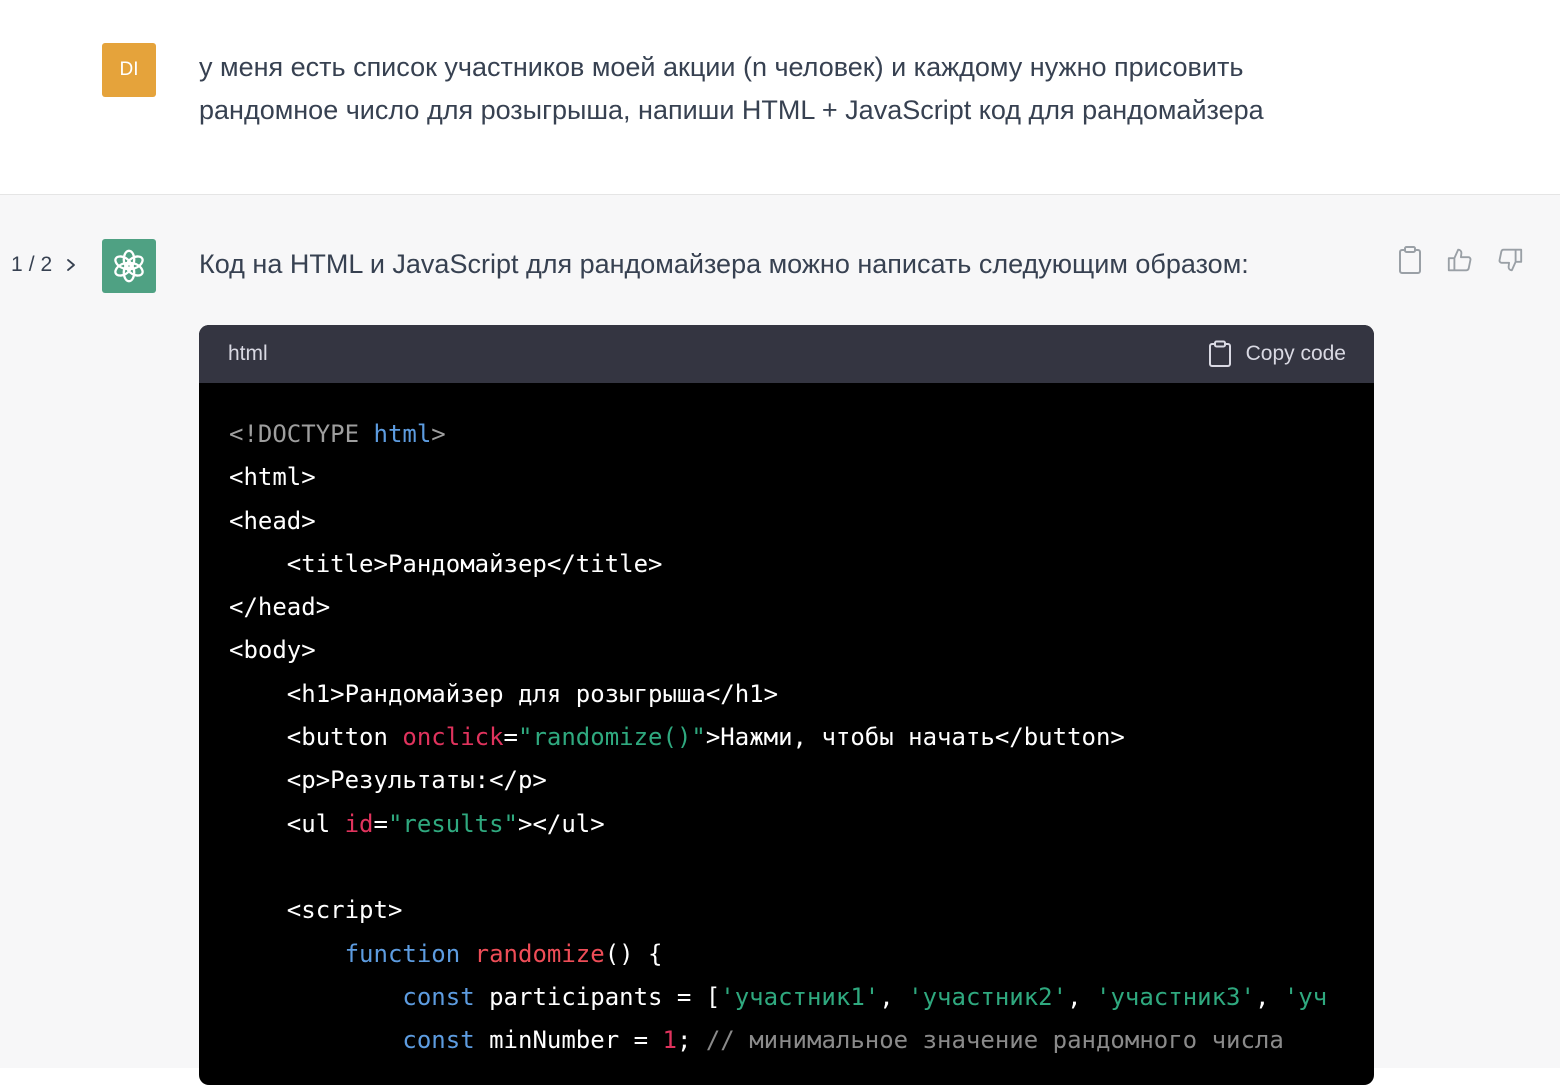  What do you see at coordinates (344, 737) in the screenshot?
I see `code-token: <button` at bounding box center [344, 737].